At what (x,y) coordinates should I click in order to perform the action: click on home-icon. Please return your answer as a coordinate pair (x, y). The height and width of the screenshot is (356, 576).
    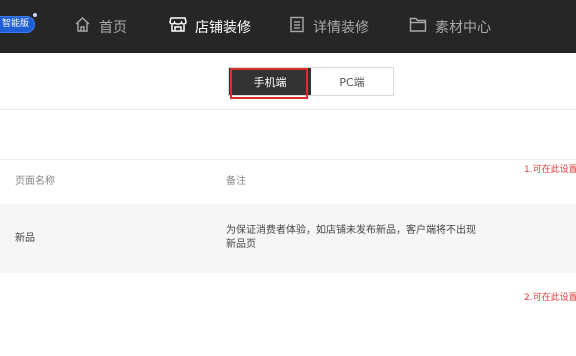
    Looking at the image, I should click on (86, 26).